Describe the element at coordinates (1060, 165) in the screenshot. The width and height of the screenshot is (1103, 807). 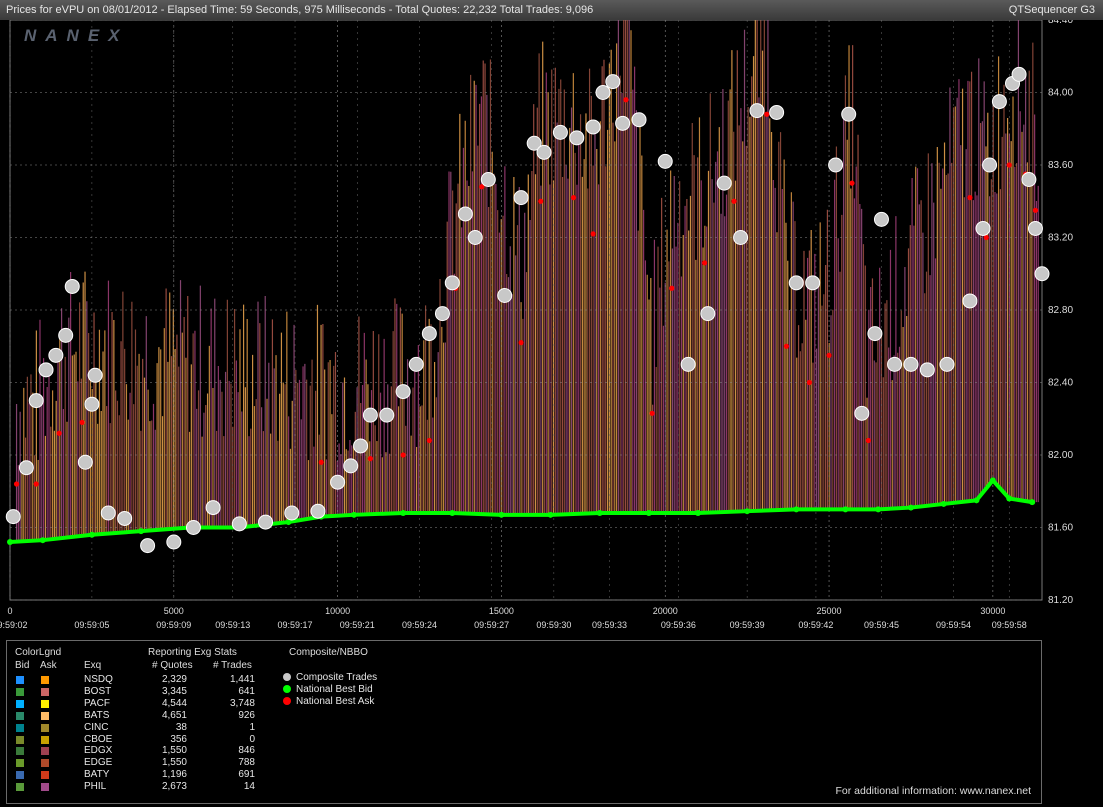
I see `y-tick-label: 83.60` at that location.